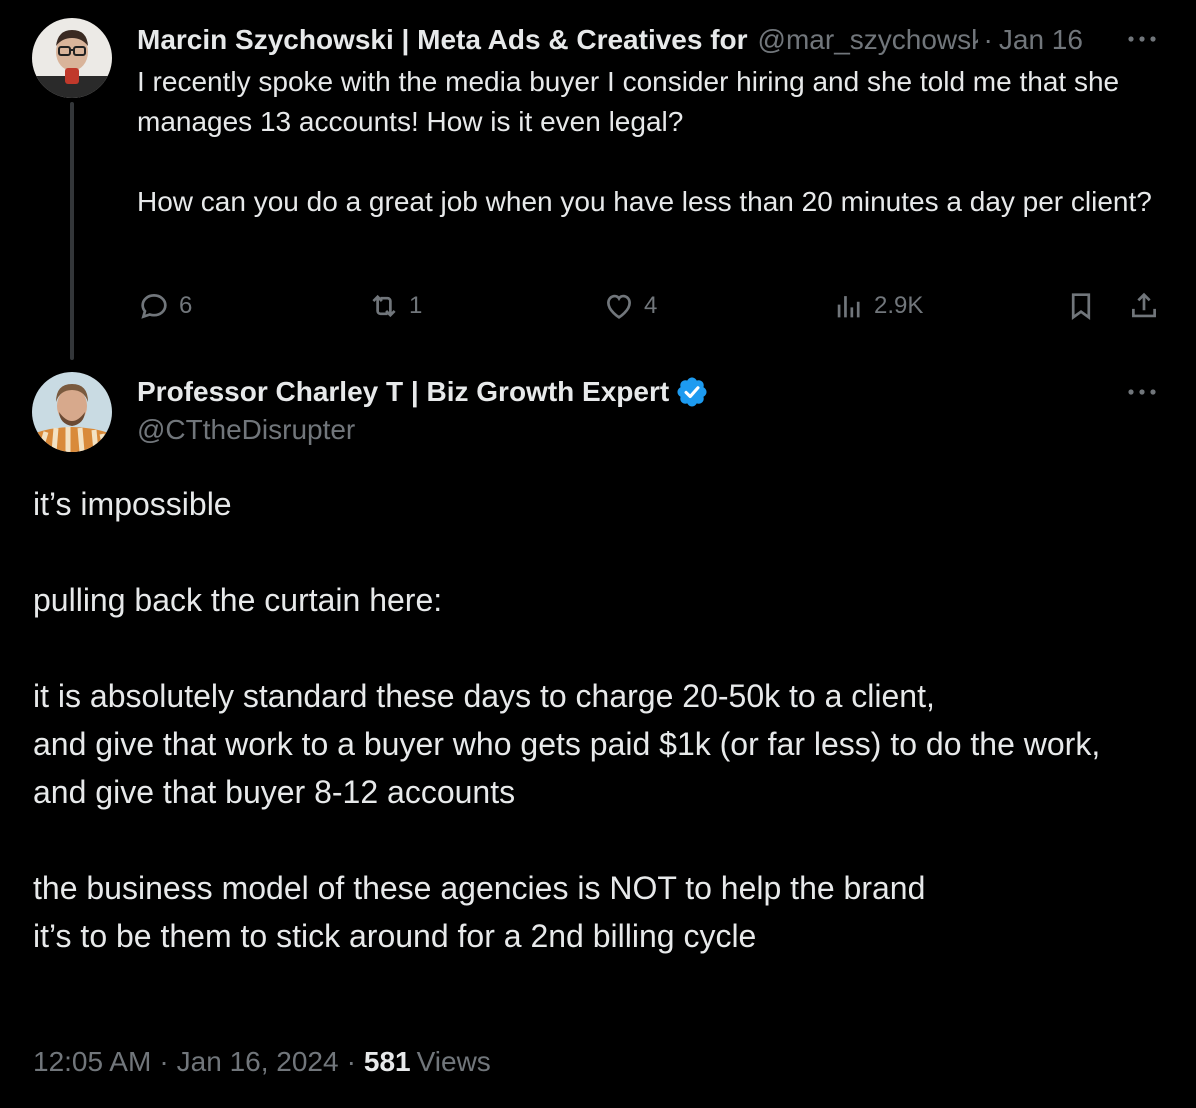 The height and width of the screenshot is (1108, 1196). Describe the element at coordinates (186, 305) in the screenshot. I see `reply-count: 6` at that location.